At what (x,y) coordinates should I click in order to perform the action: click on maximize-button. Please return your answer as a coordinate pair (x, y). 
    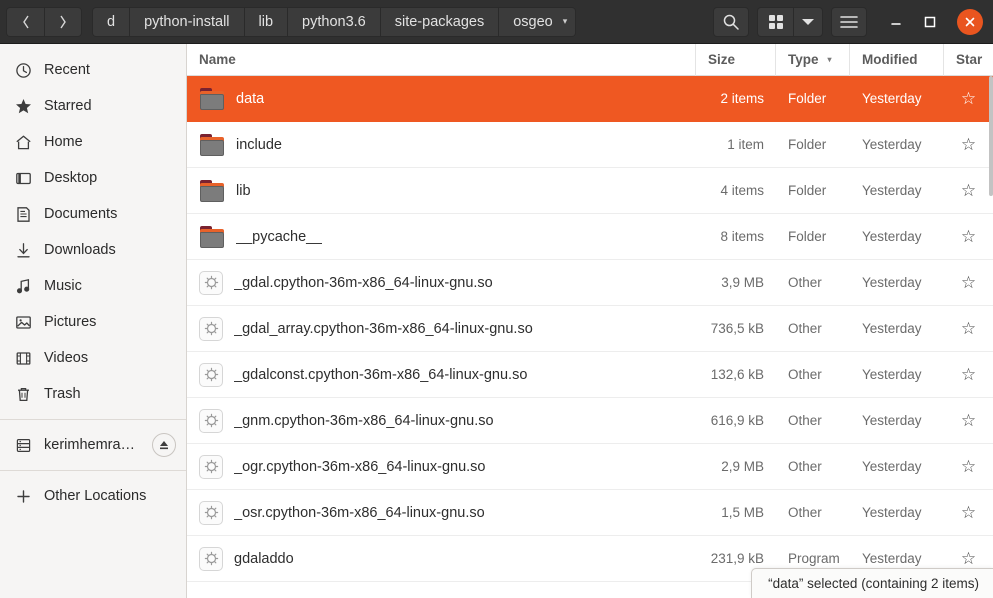
    Looking at the image, I should click on (930, 22).